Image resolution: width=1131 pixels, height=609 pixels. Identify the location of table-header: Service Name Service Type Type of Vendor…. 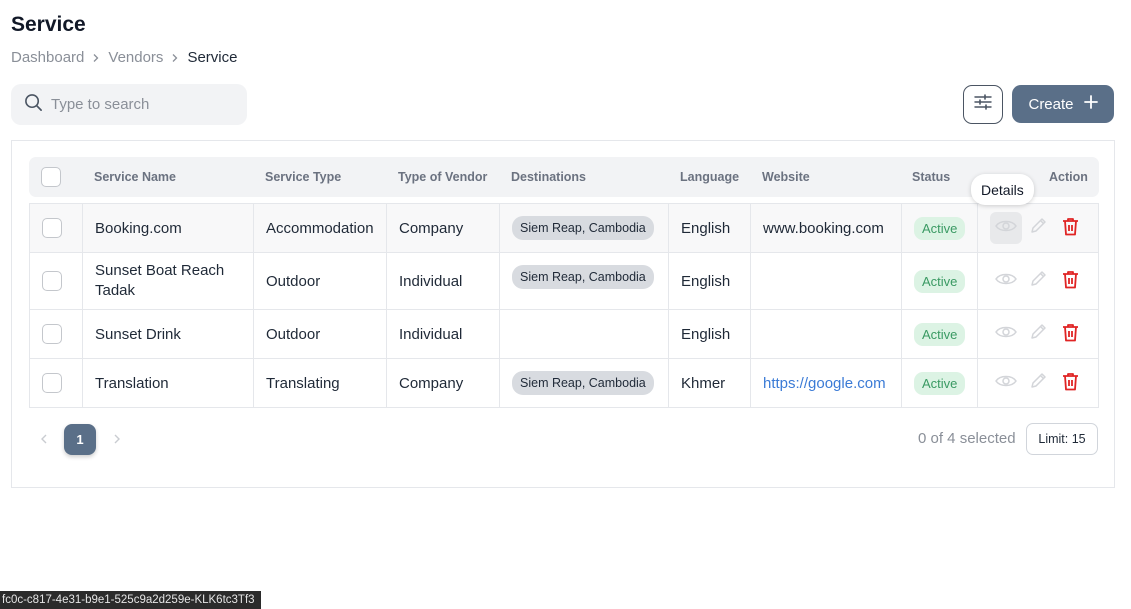
(564, 177).